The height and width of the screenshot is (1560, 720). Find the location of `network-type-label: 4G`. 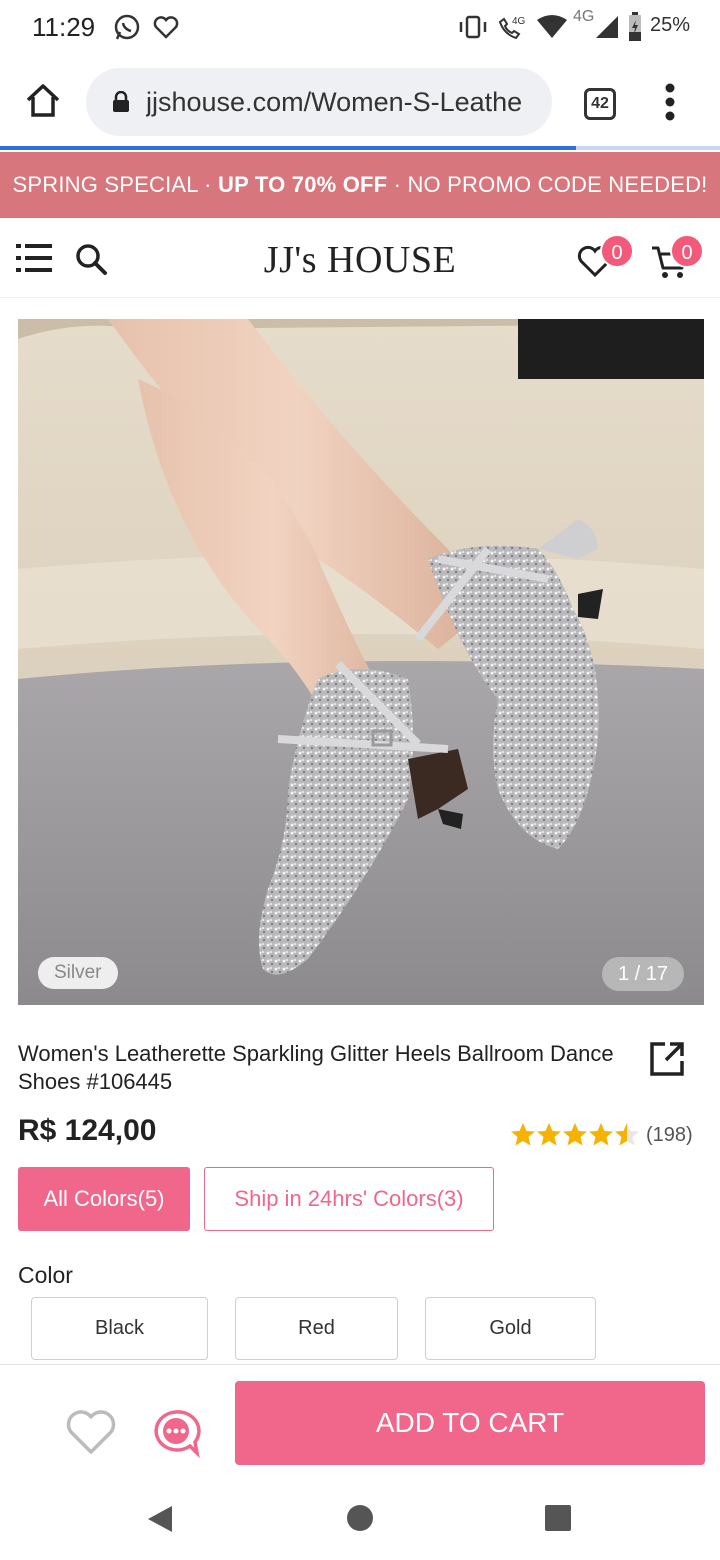

network-type-label: 4G is located at coordinates (584, 16).